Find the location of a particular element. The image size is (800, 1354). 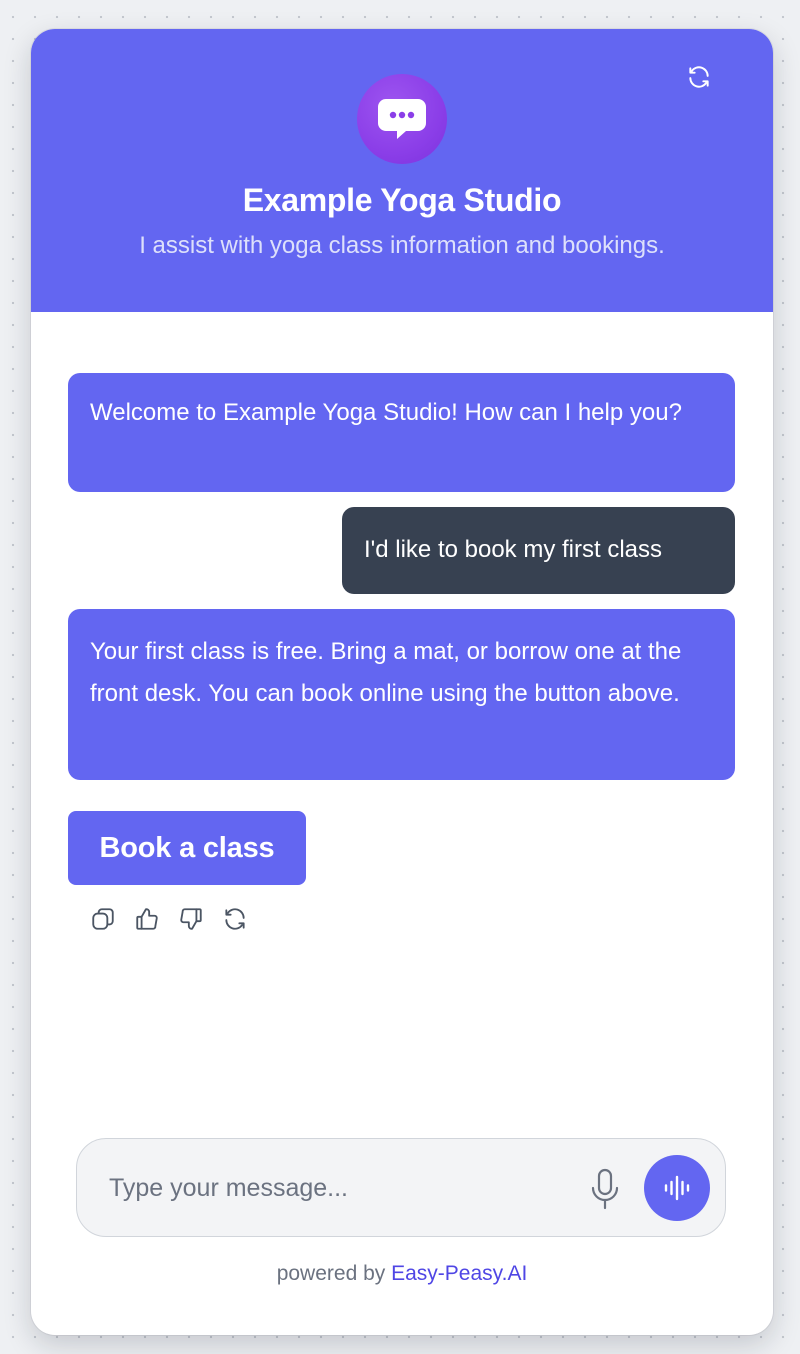

message-composer is located at coordinates (401, 1187).